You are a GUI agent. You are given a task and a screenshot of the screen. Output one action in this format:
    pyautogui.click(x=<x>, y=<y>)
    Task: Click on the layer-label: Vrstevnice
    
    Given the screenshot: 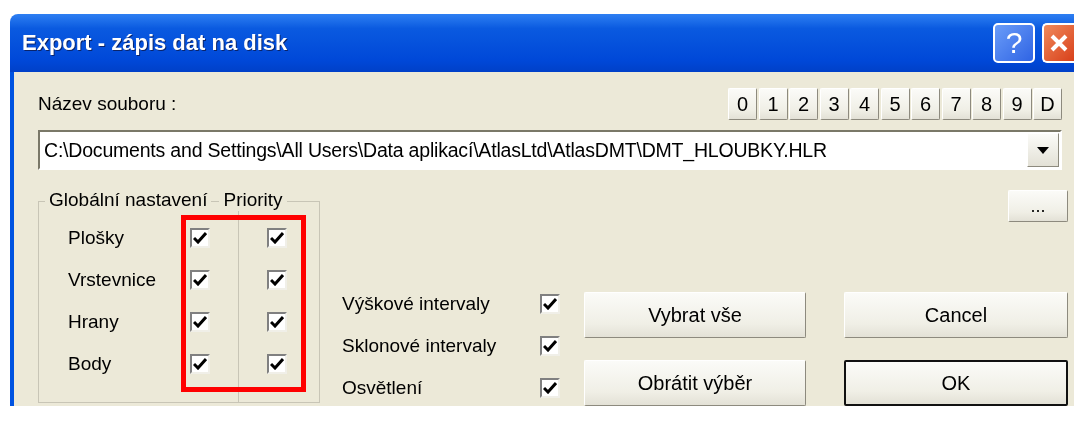 What is the action you would take?
    pyautogui.click(x=112, y=280)
    